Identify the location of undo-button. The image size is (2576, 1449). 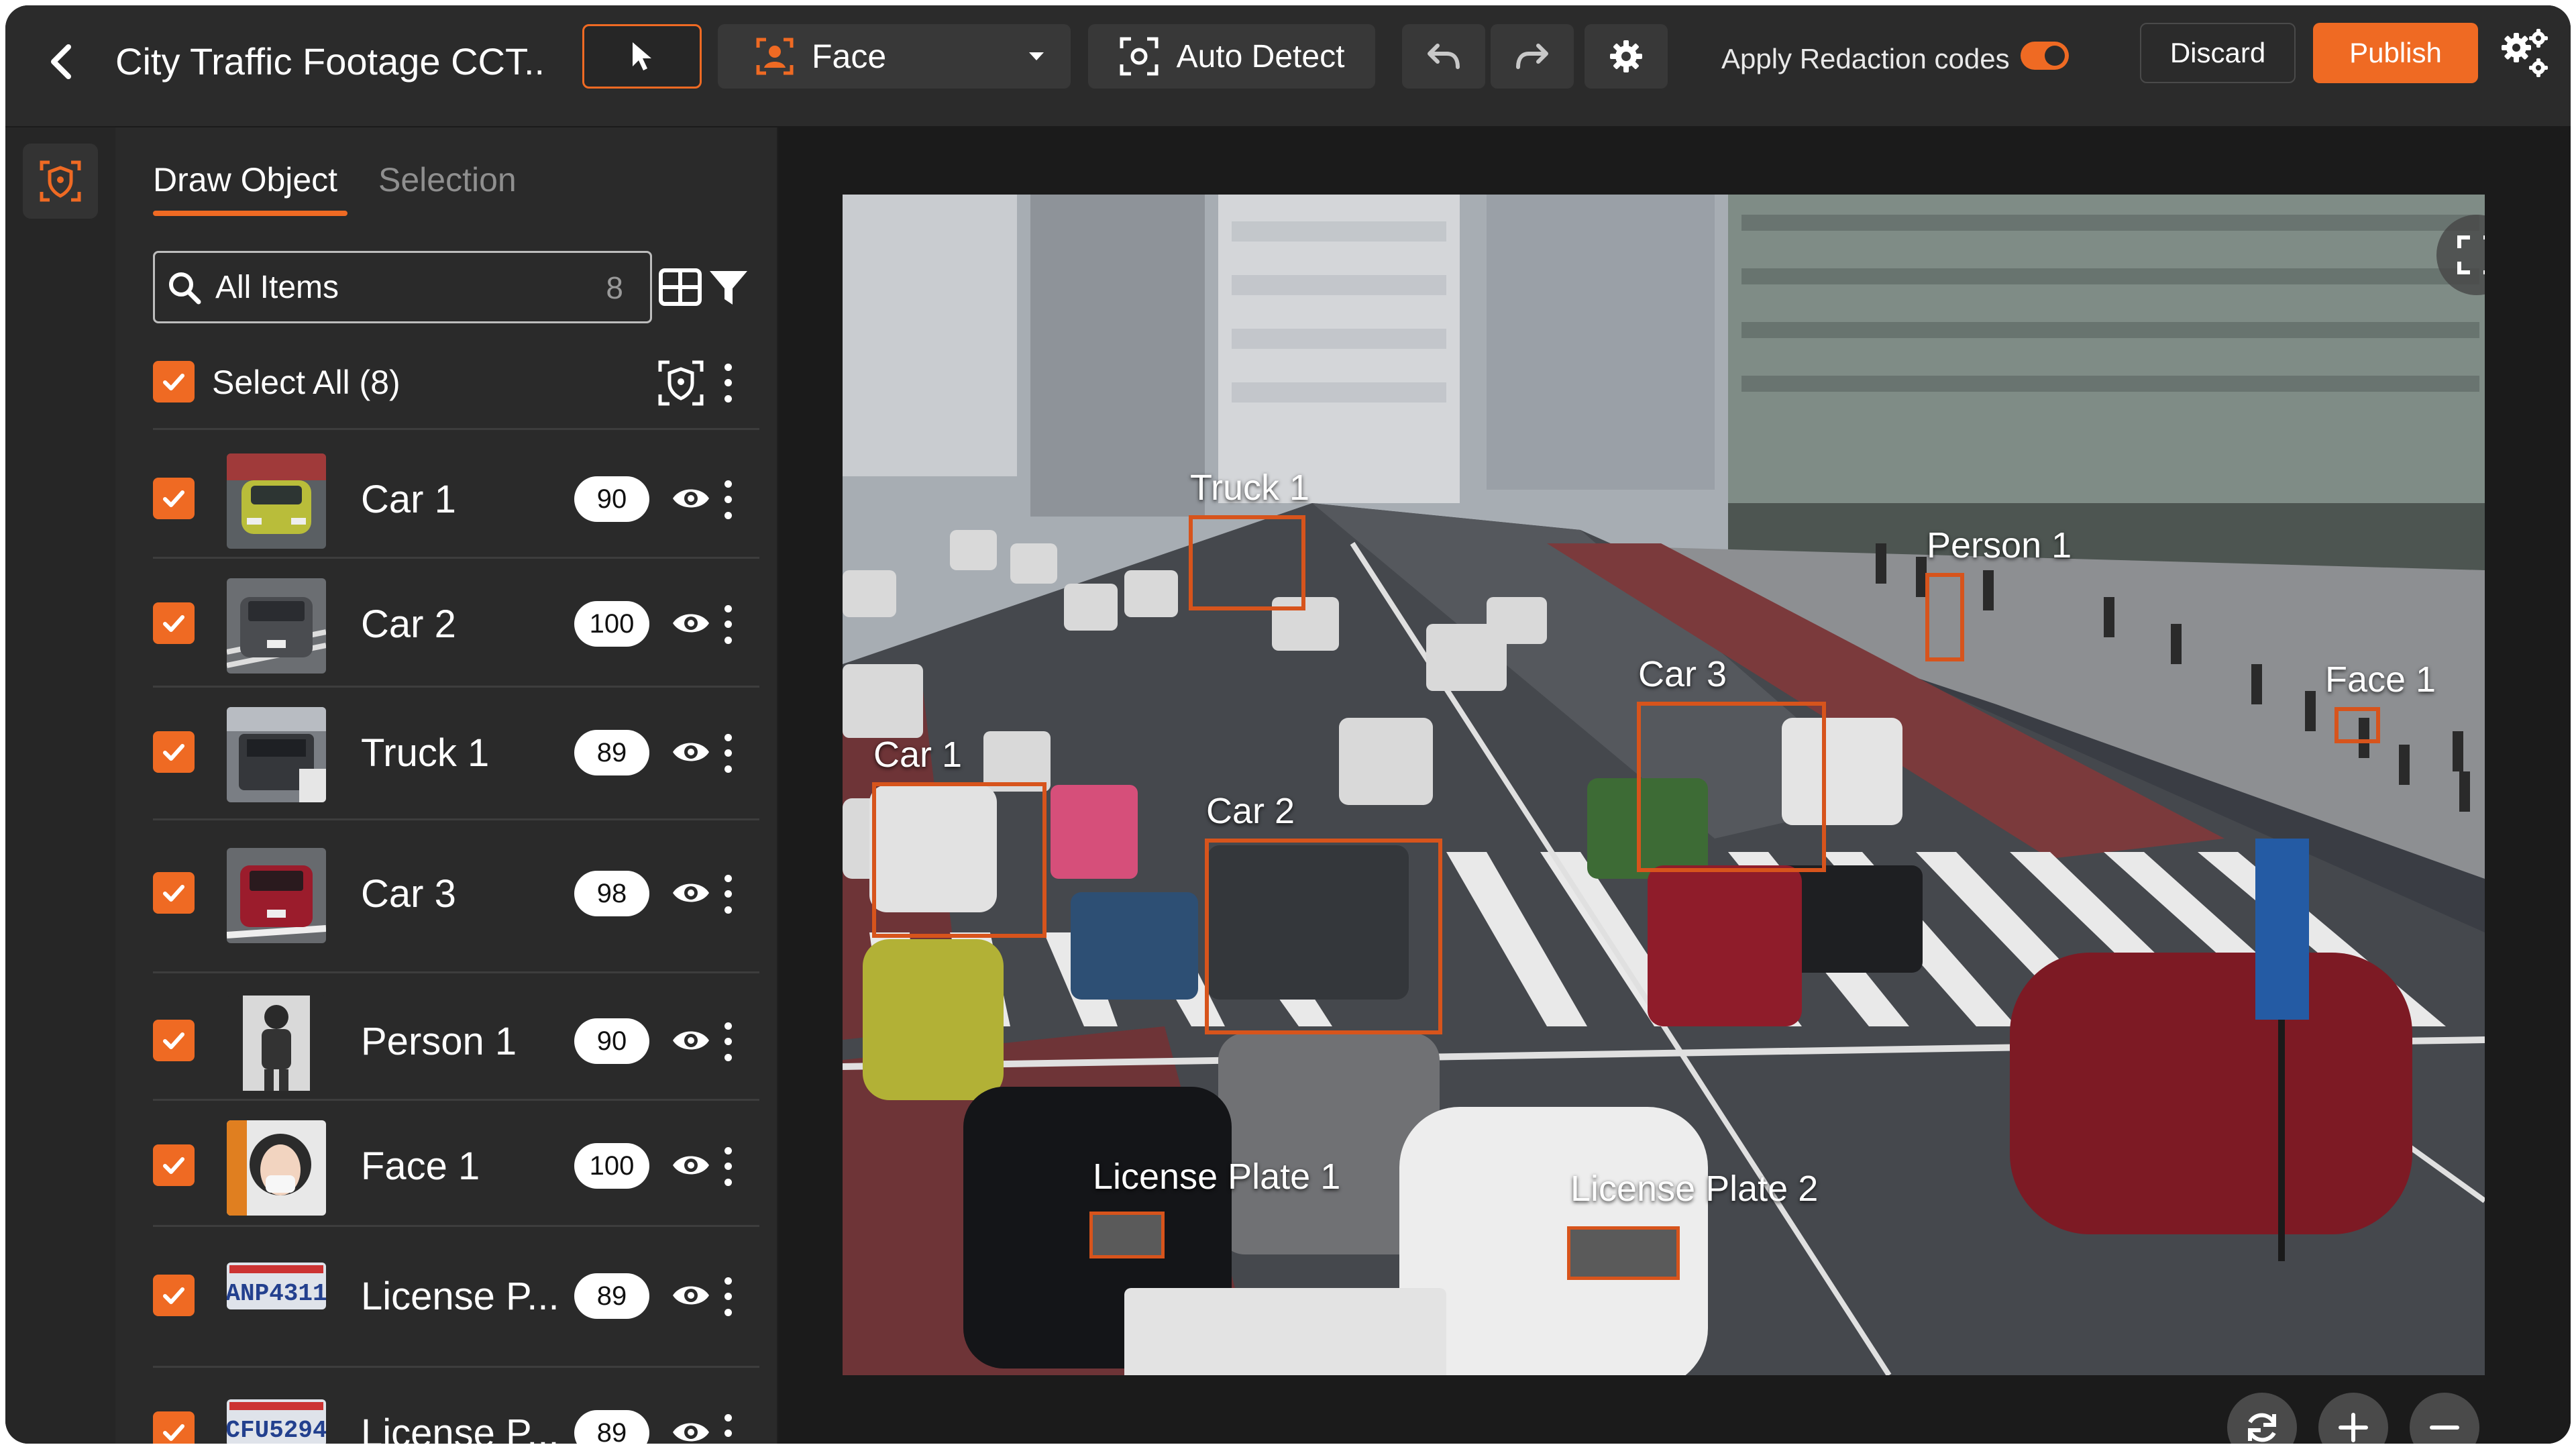
(1443, 56).